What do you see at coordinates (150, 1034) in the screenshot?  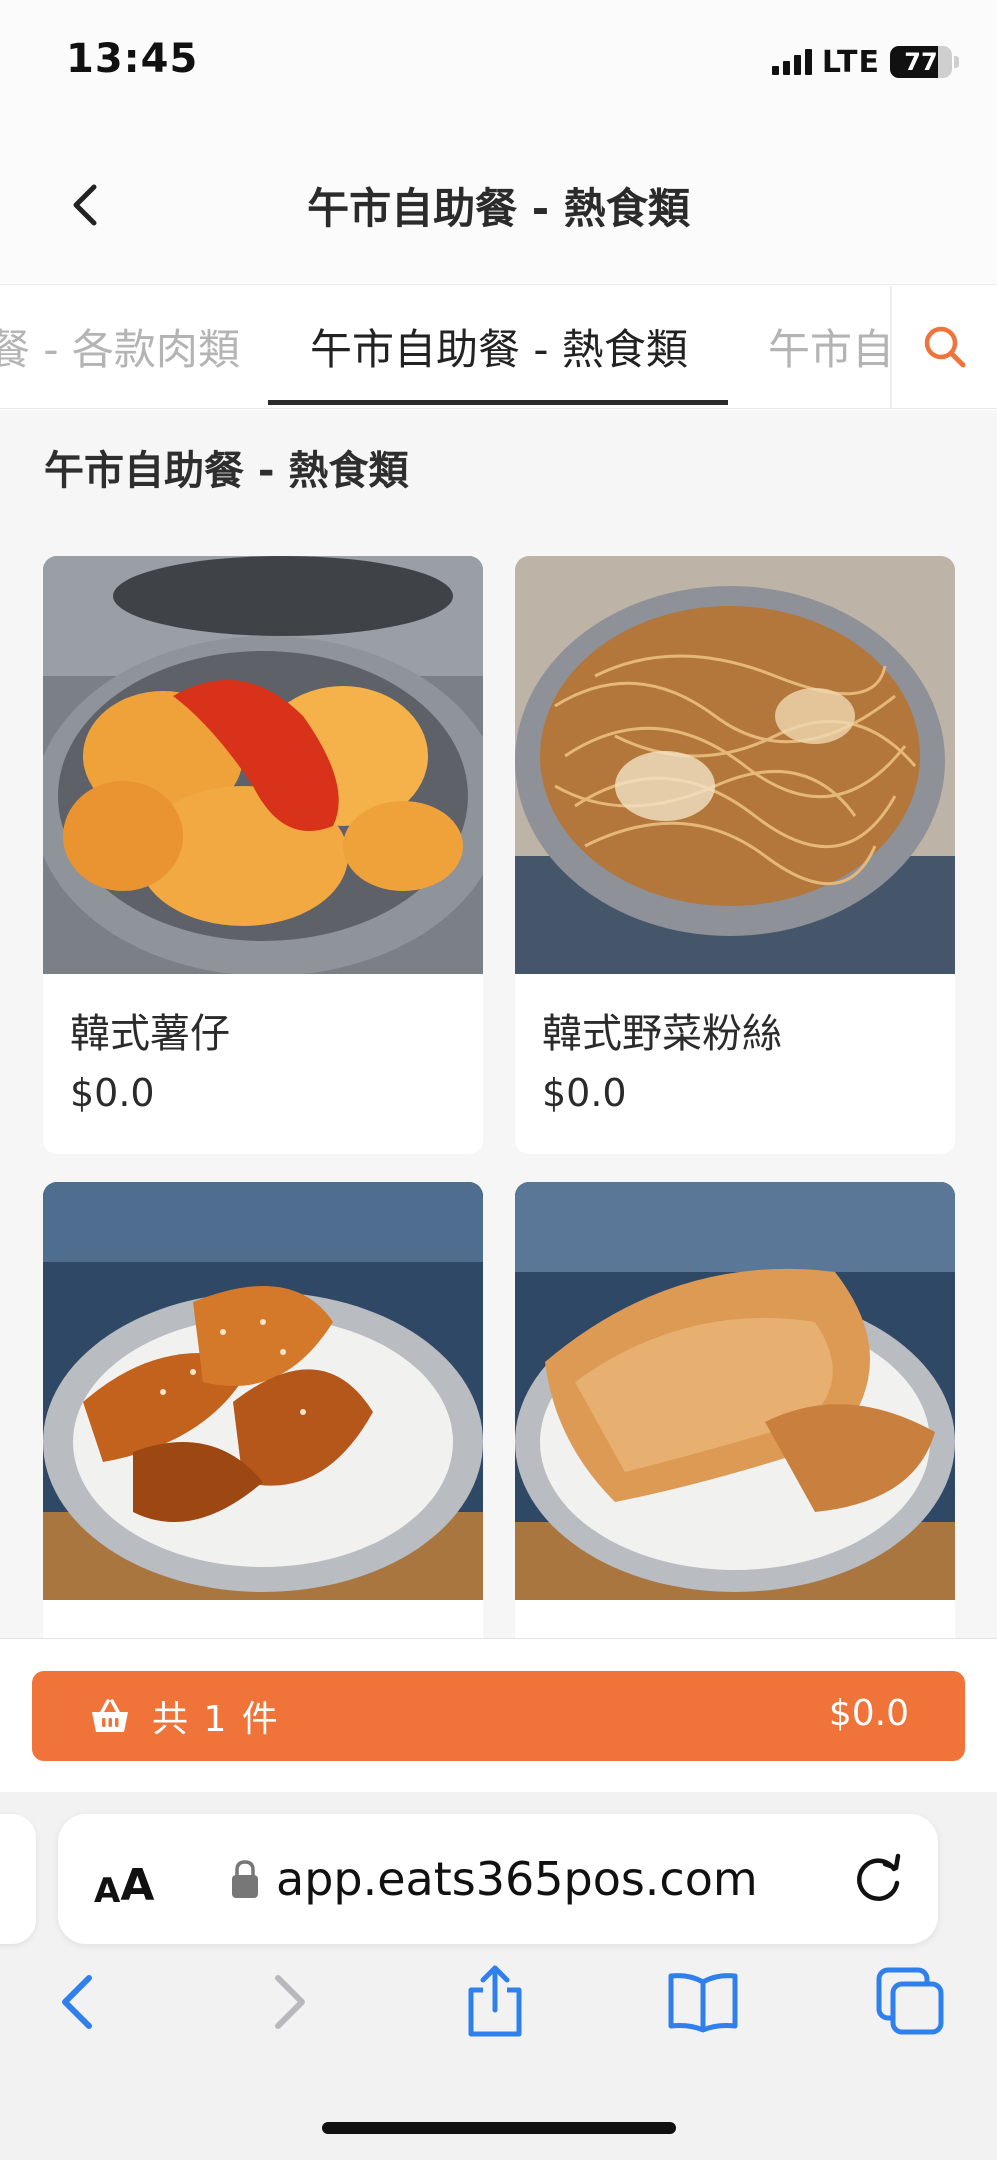 I see `item-name: 韓式薯仔` at bounding box center [150, 1034].